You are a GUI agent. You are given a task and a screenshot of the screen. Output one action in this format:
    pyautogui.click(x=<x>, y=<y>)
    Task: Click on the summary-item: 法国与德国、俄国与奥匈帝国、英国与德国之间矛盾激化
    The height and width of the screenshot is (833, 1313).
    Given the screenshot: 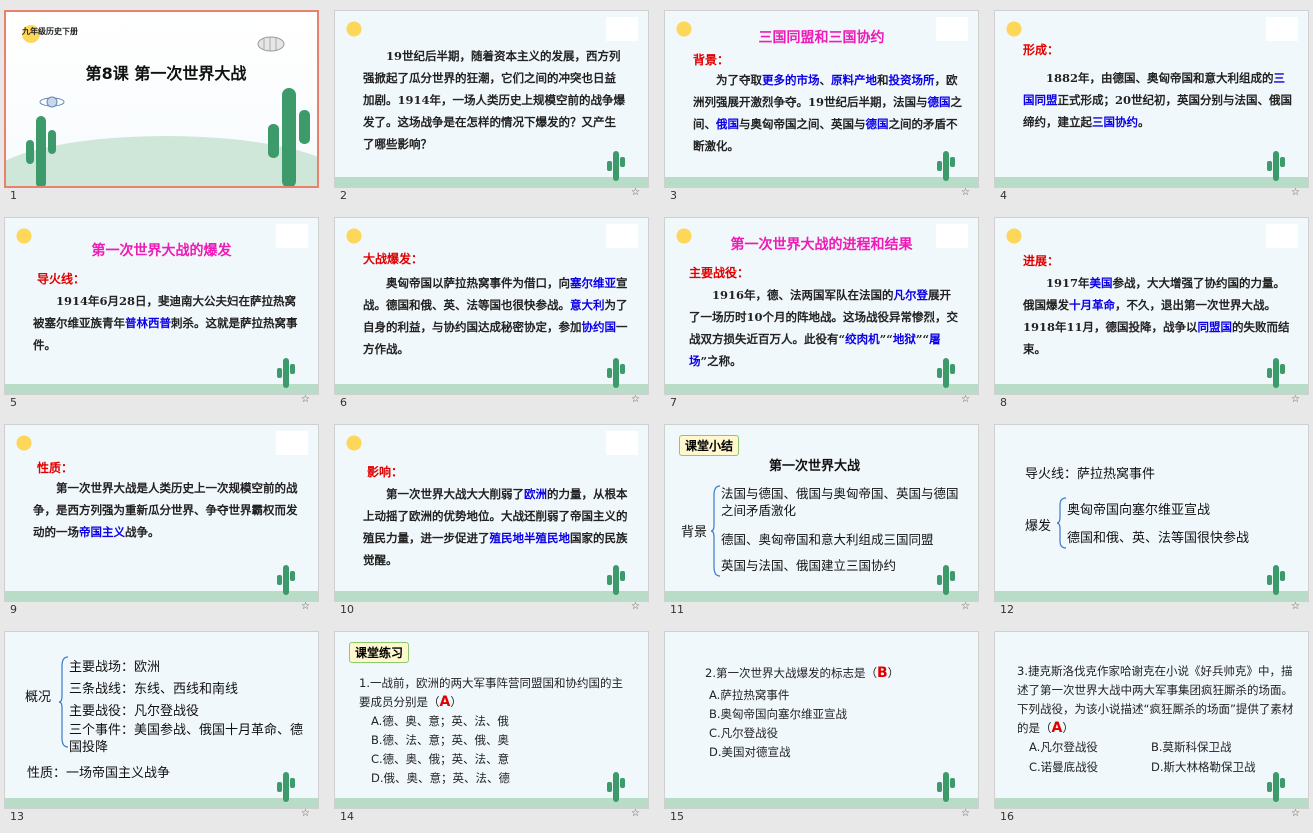 What is the action you would take?
    pyautogui.click(x=840, y=502)
    